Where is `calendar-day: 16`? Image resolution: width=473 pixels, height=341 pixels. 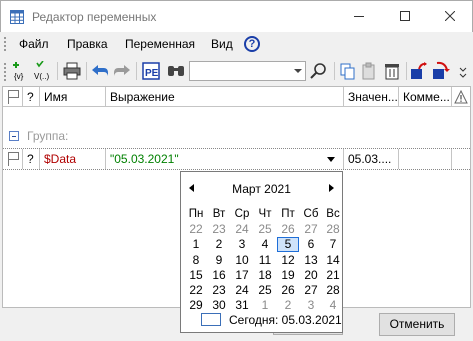
calendar-day: 16 is located at coordinates (219, 275).